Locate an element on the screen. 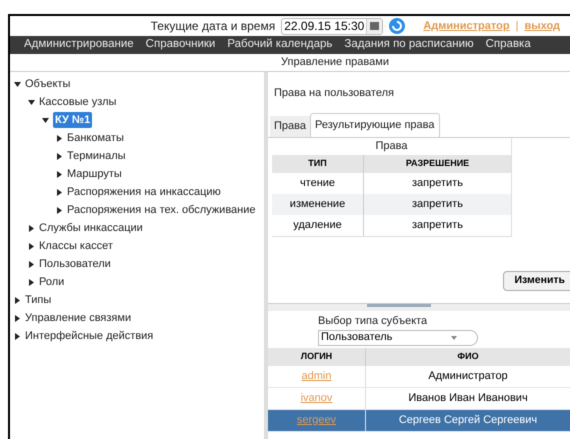  tree-item: Распоряжения на инкассацию is located at coordinates (144, 192).